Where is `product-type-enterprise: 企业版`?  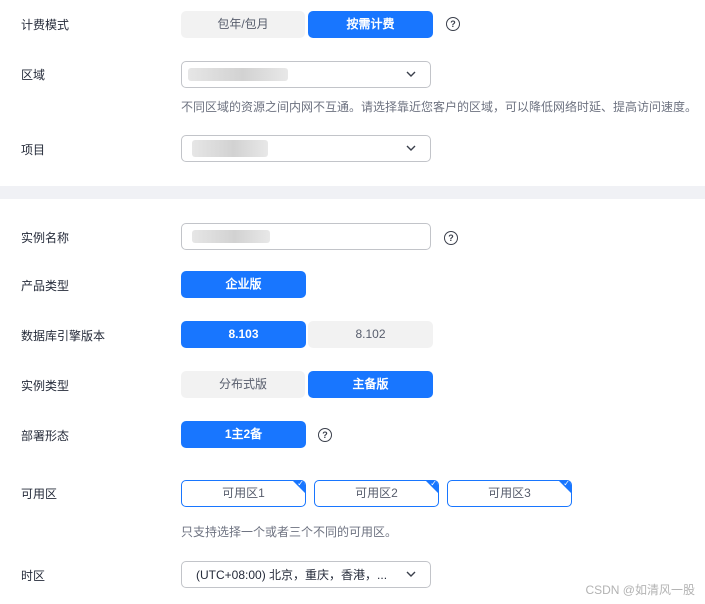 product-type-enterprise: 企业版 is located at coordinates (243, 284).